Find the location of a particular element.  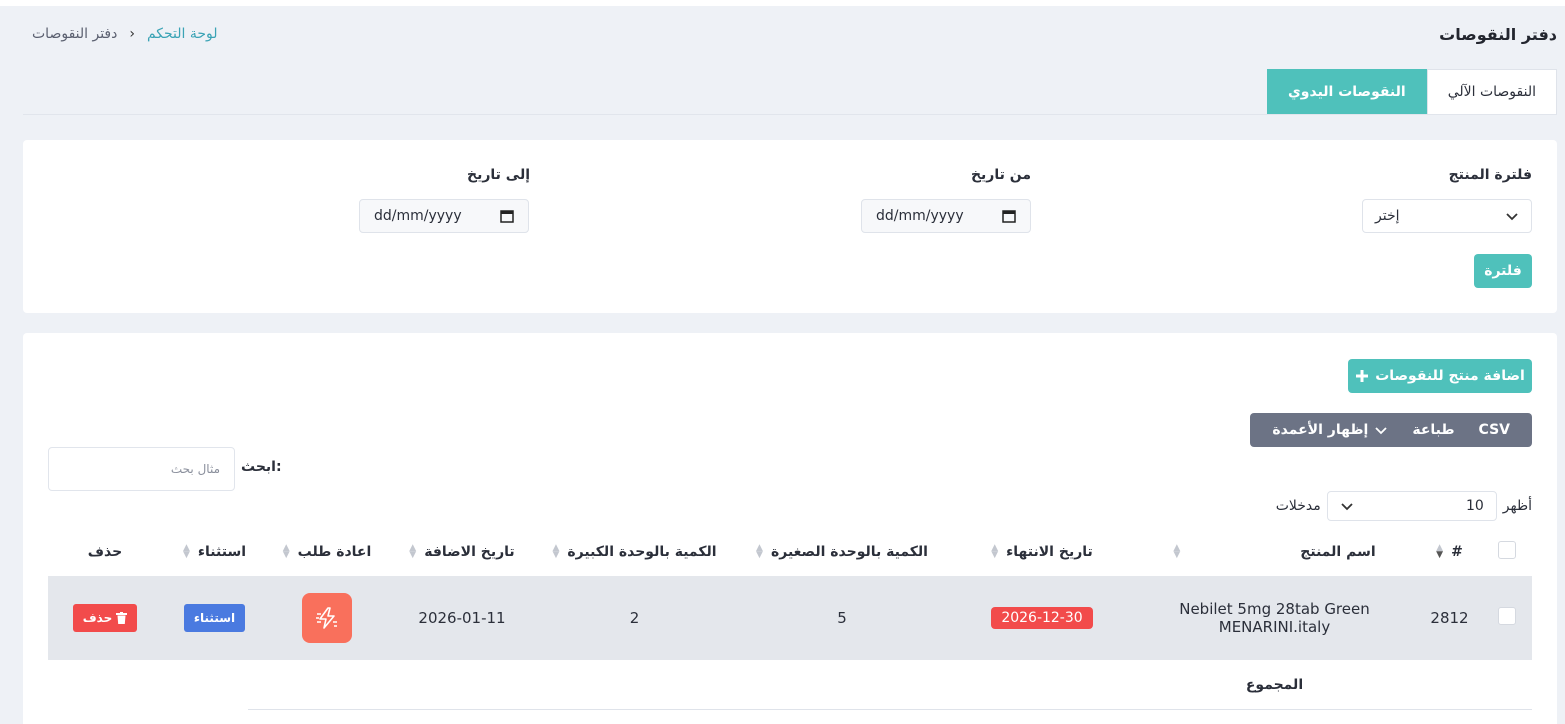

tabs: النقوصات الآلي النقوصات اليدوي is located at coordinates (1411, 92).